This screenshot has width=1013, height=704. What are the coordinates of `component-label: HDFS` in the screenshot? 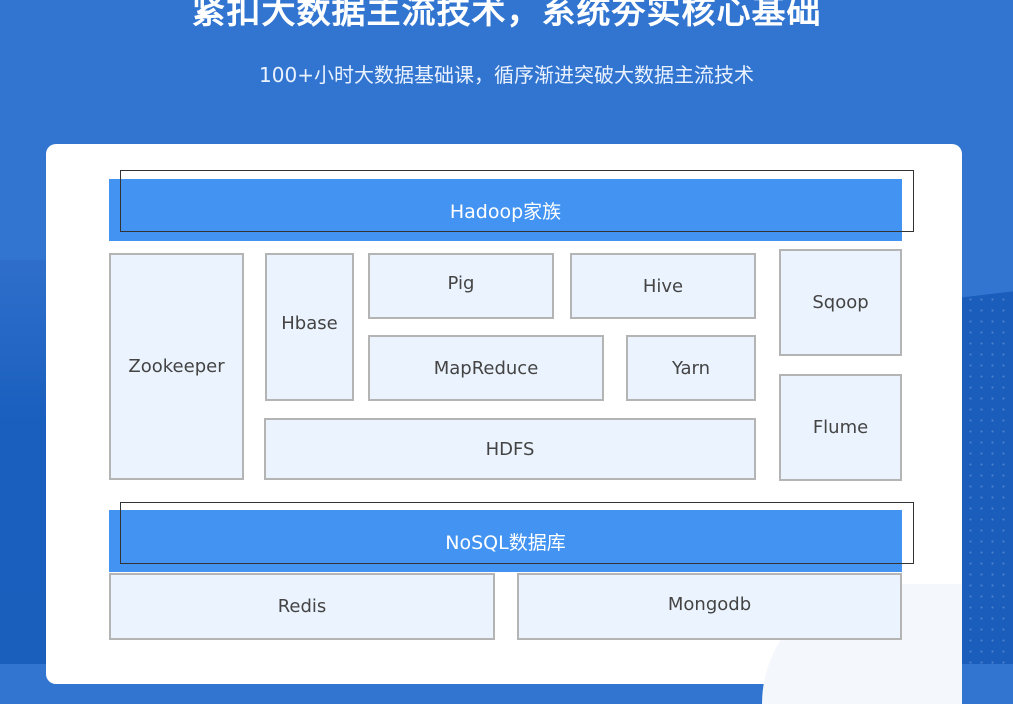 It's located at (510, 449).